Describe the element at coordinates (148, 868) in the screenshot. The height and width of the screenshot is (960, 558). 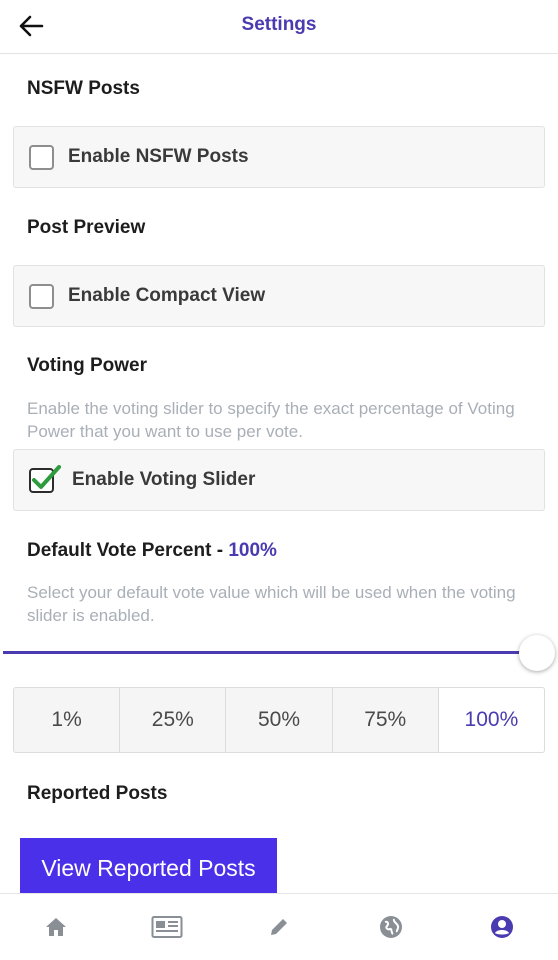
I see `view-reported-posts-button: View Reported Posts` at that location.